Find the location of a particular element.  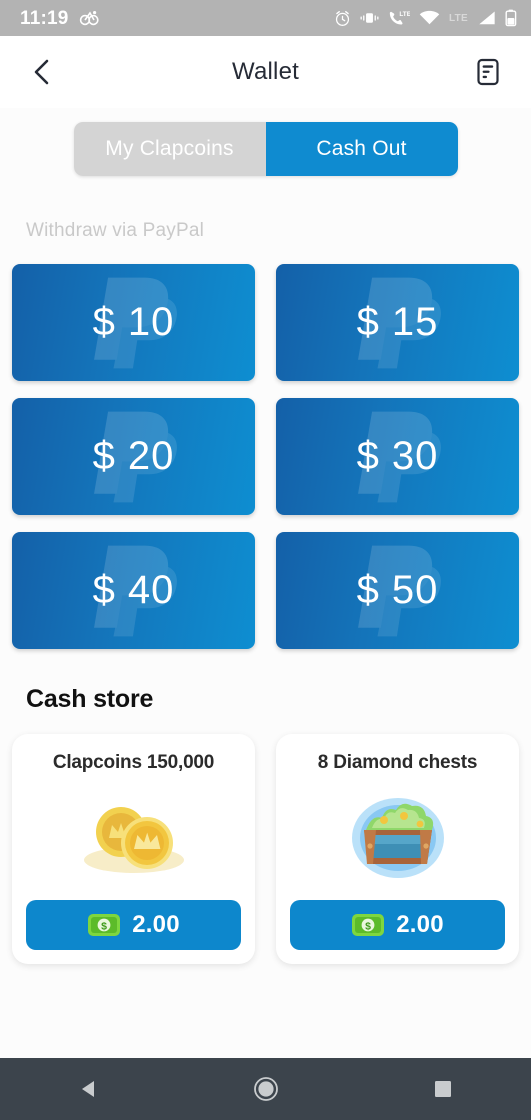

amount-label: $ 50 is located at coordinates (397, 590).